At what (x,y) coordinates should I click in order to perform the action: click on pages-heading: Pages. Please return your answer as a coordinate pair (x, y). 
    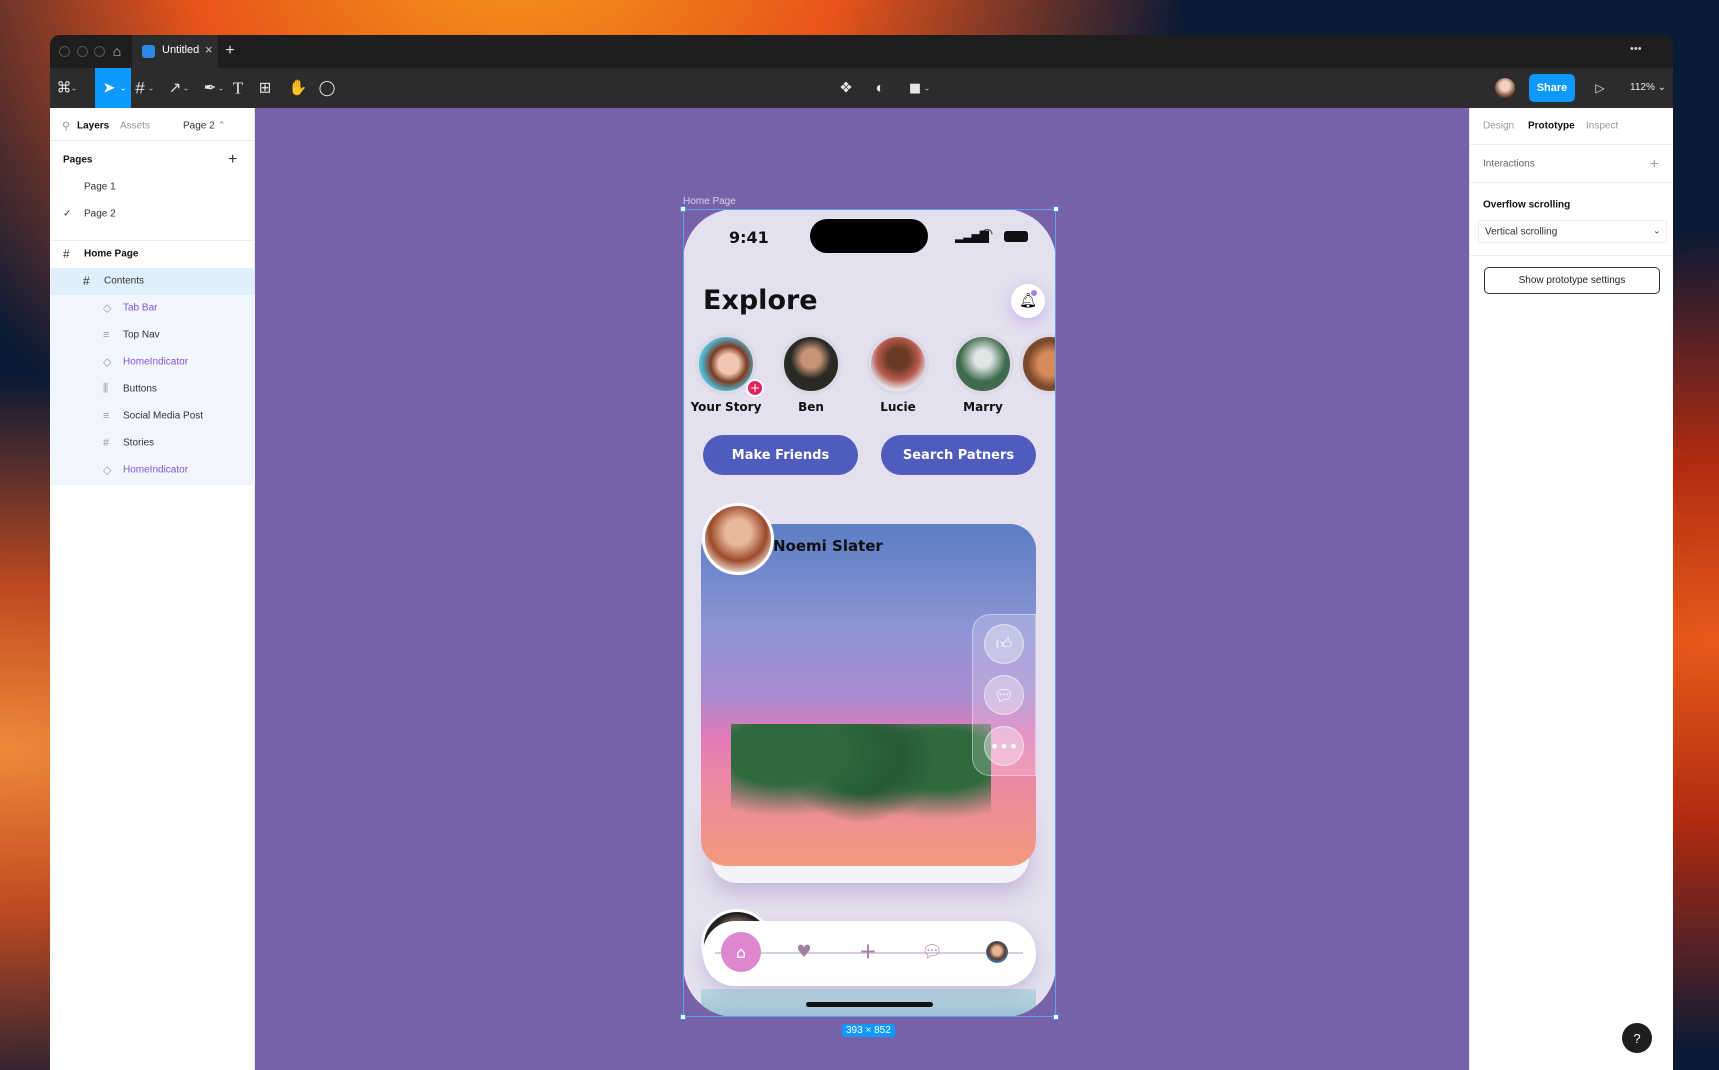
    Looking at the image, I should click on (78, 160).